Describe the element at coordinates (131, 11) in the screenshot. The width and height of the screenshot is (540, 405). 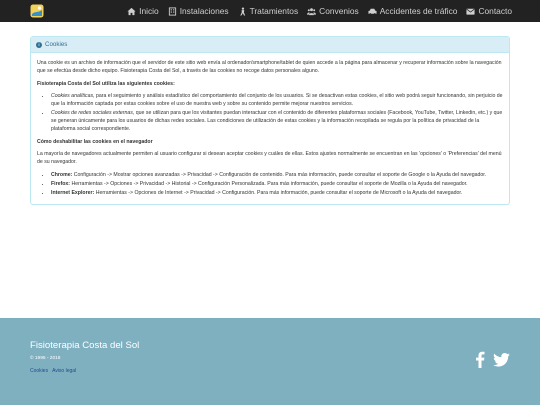
I see `home-icon` at that location.